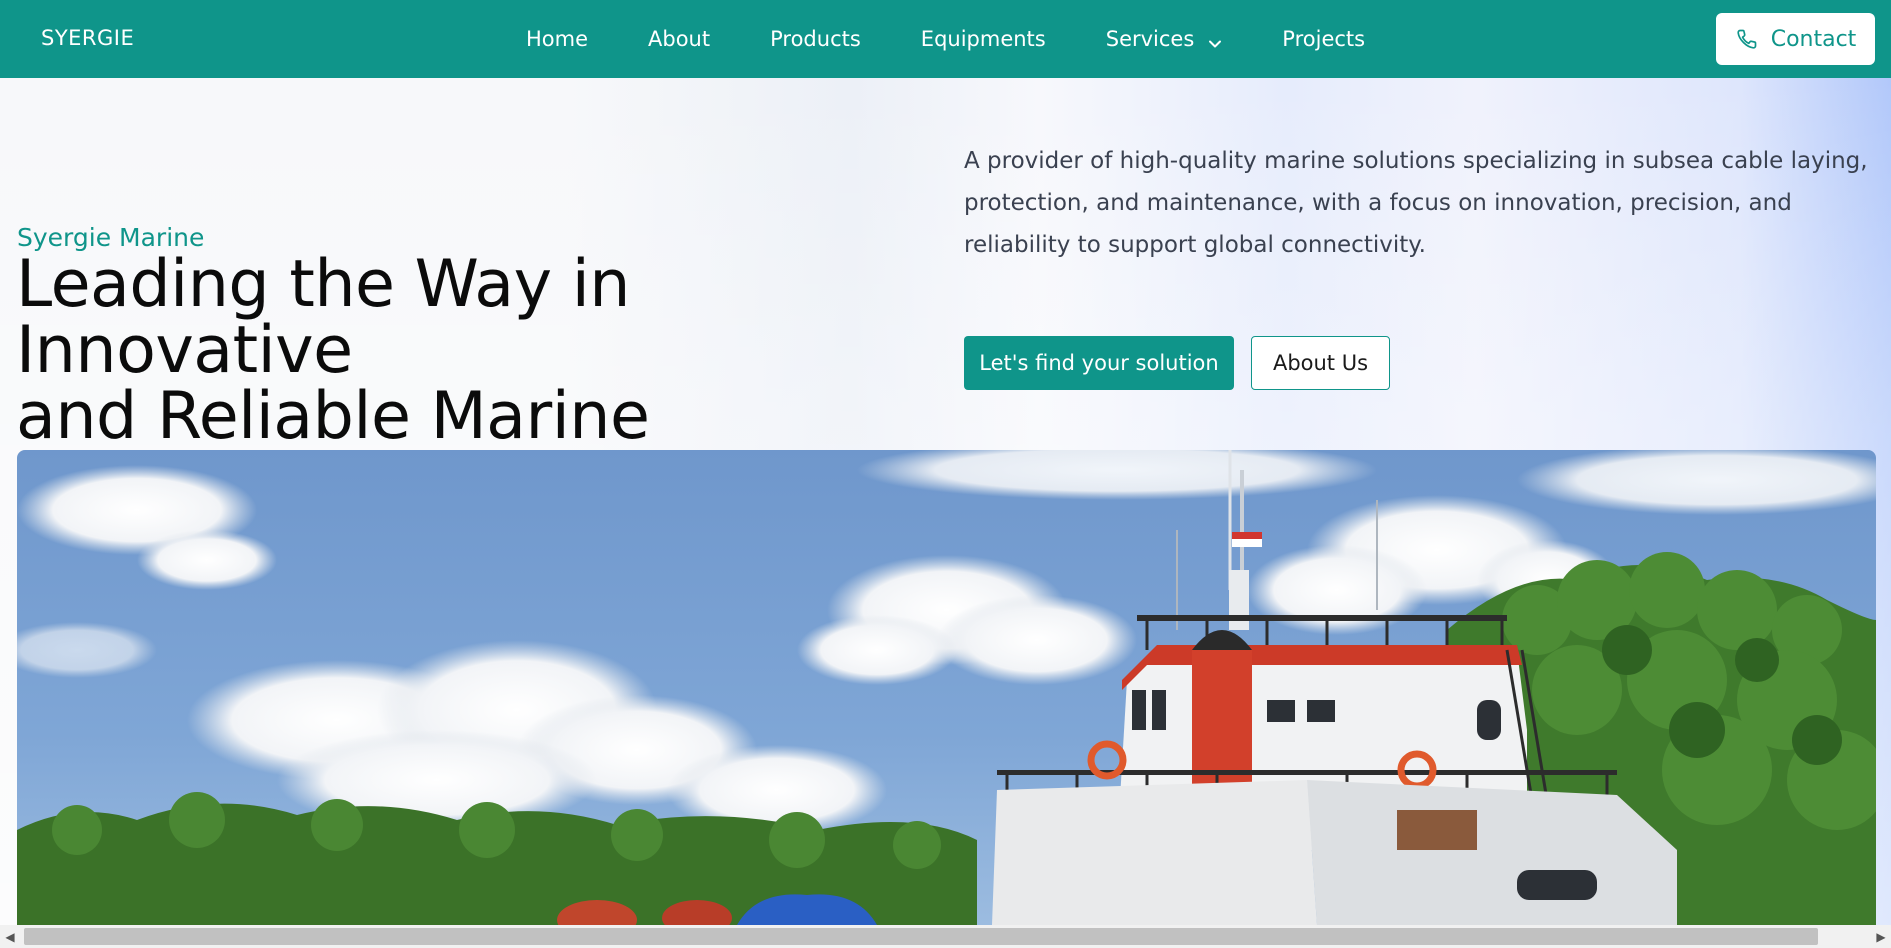  I want to click on contact-button: Contact, so click(1795, 39).